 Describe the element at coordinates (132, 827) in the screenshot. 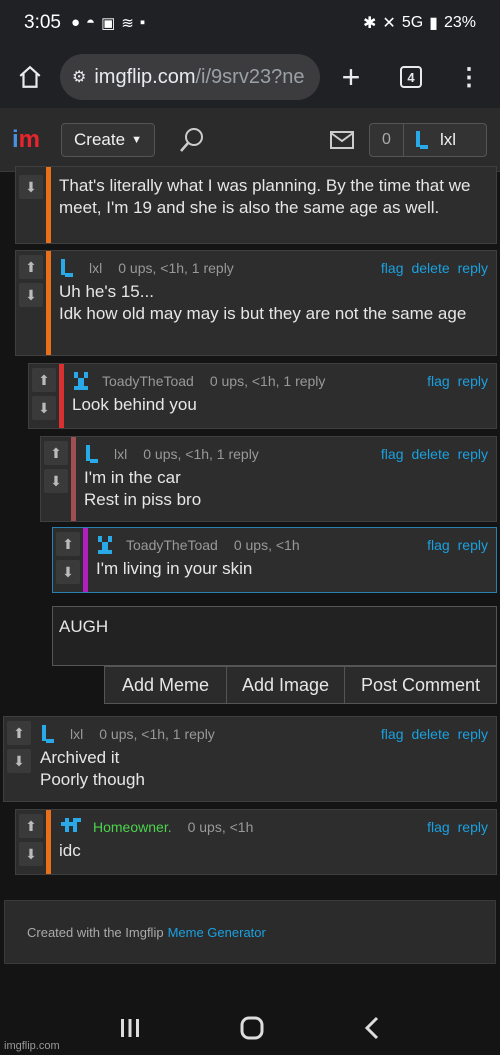

I see `comment-username: Homeowner.` at that location.